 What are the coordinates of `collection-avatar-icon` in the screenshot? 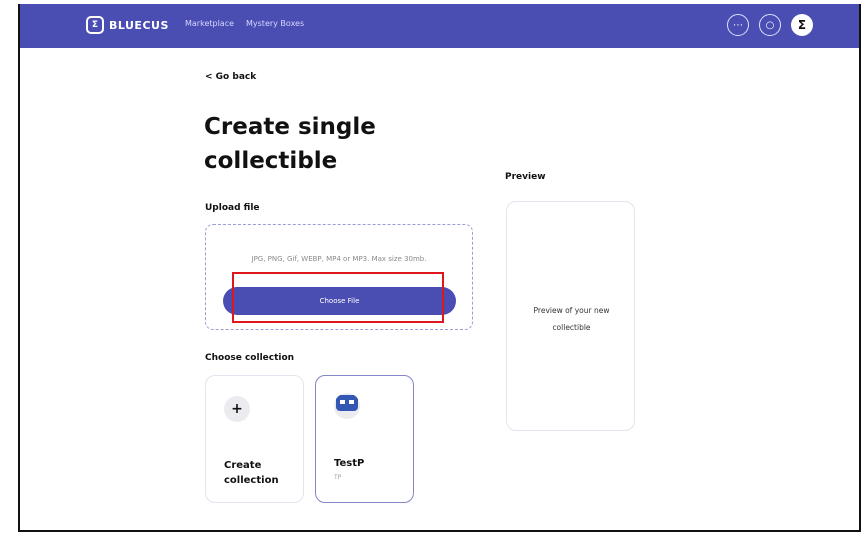 It's located at (347, 406).